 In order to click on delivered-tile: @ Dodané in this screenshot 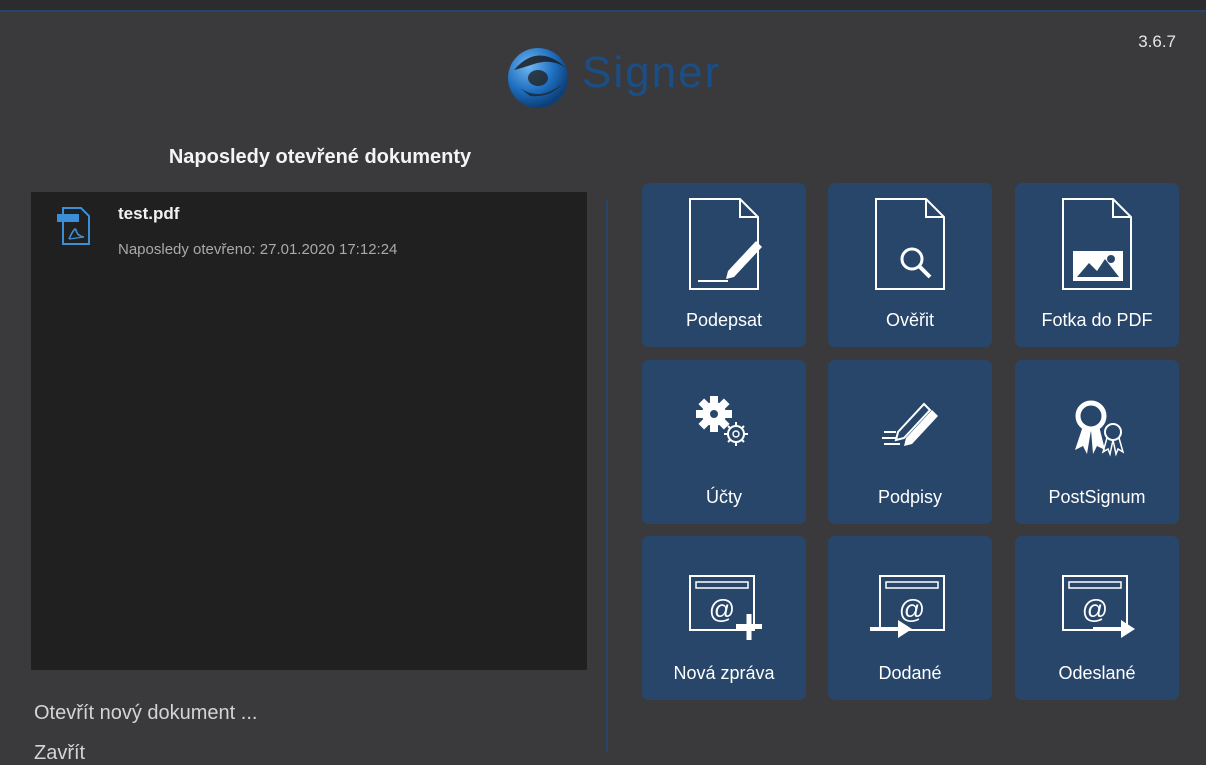, I will do `click(910, 618)`.